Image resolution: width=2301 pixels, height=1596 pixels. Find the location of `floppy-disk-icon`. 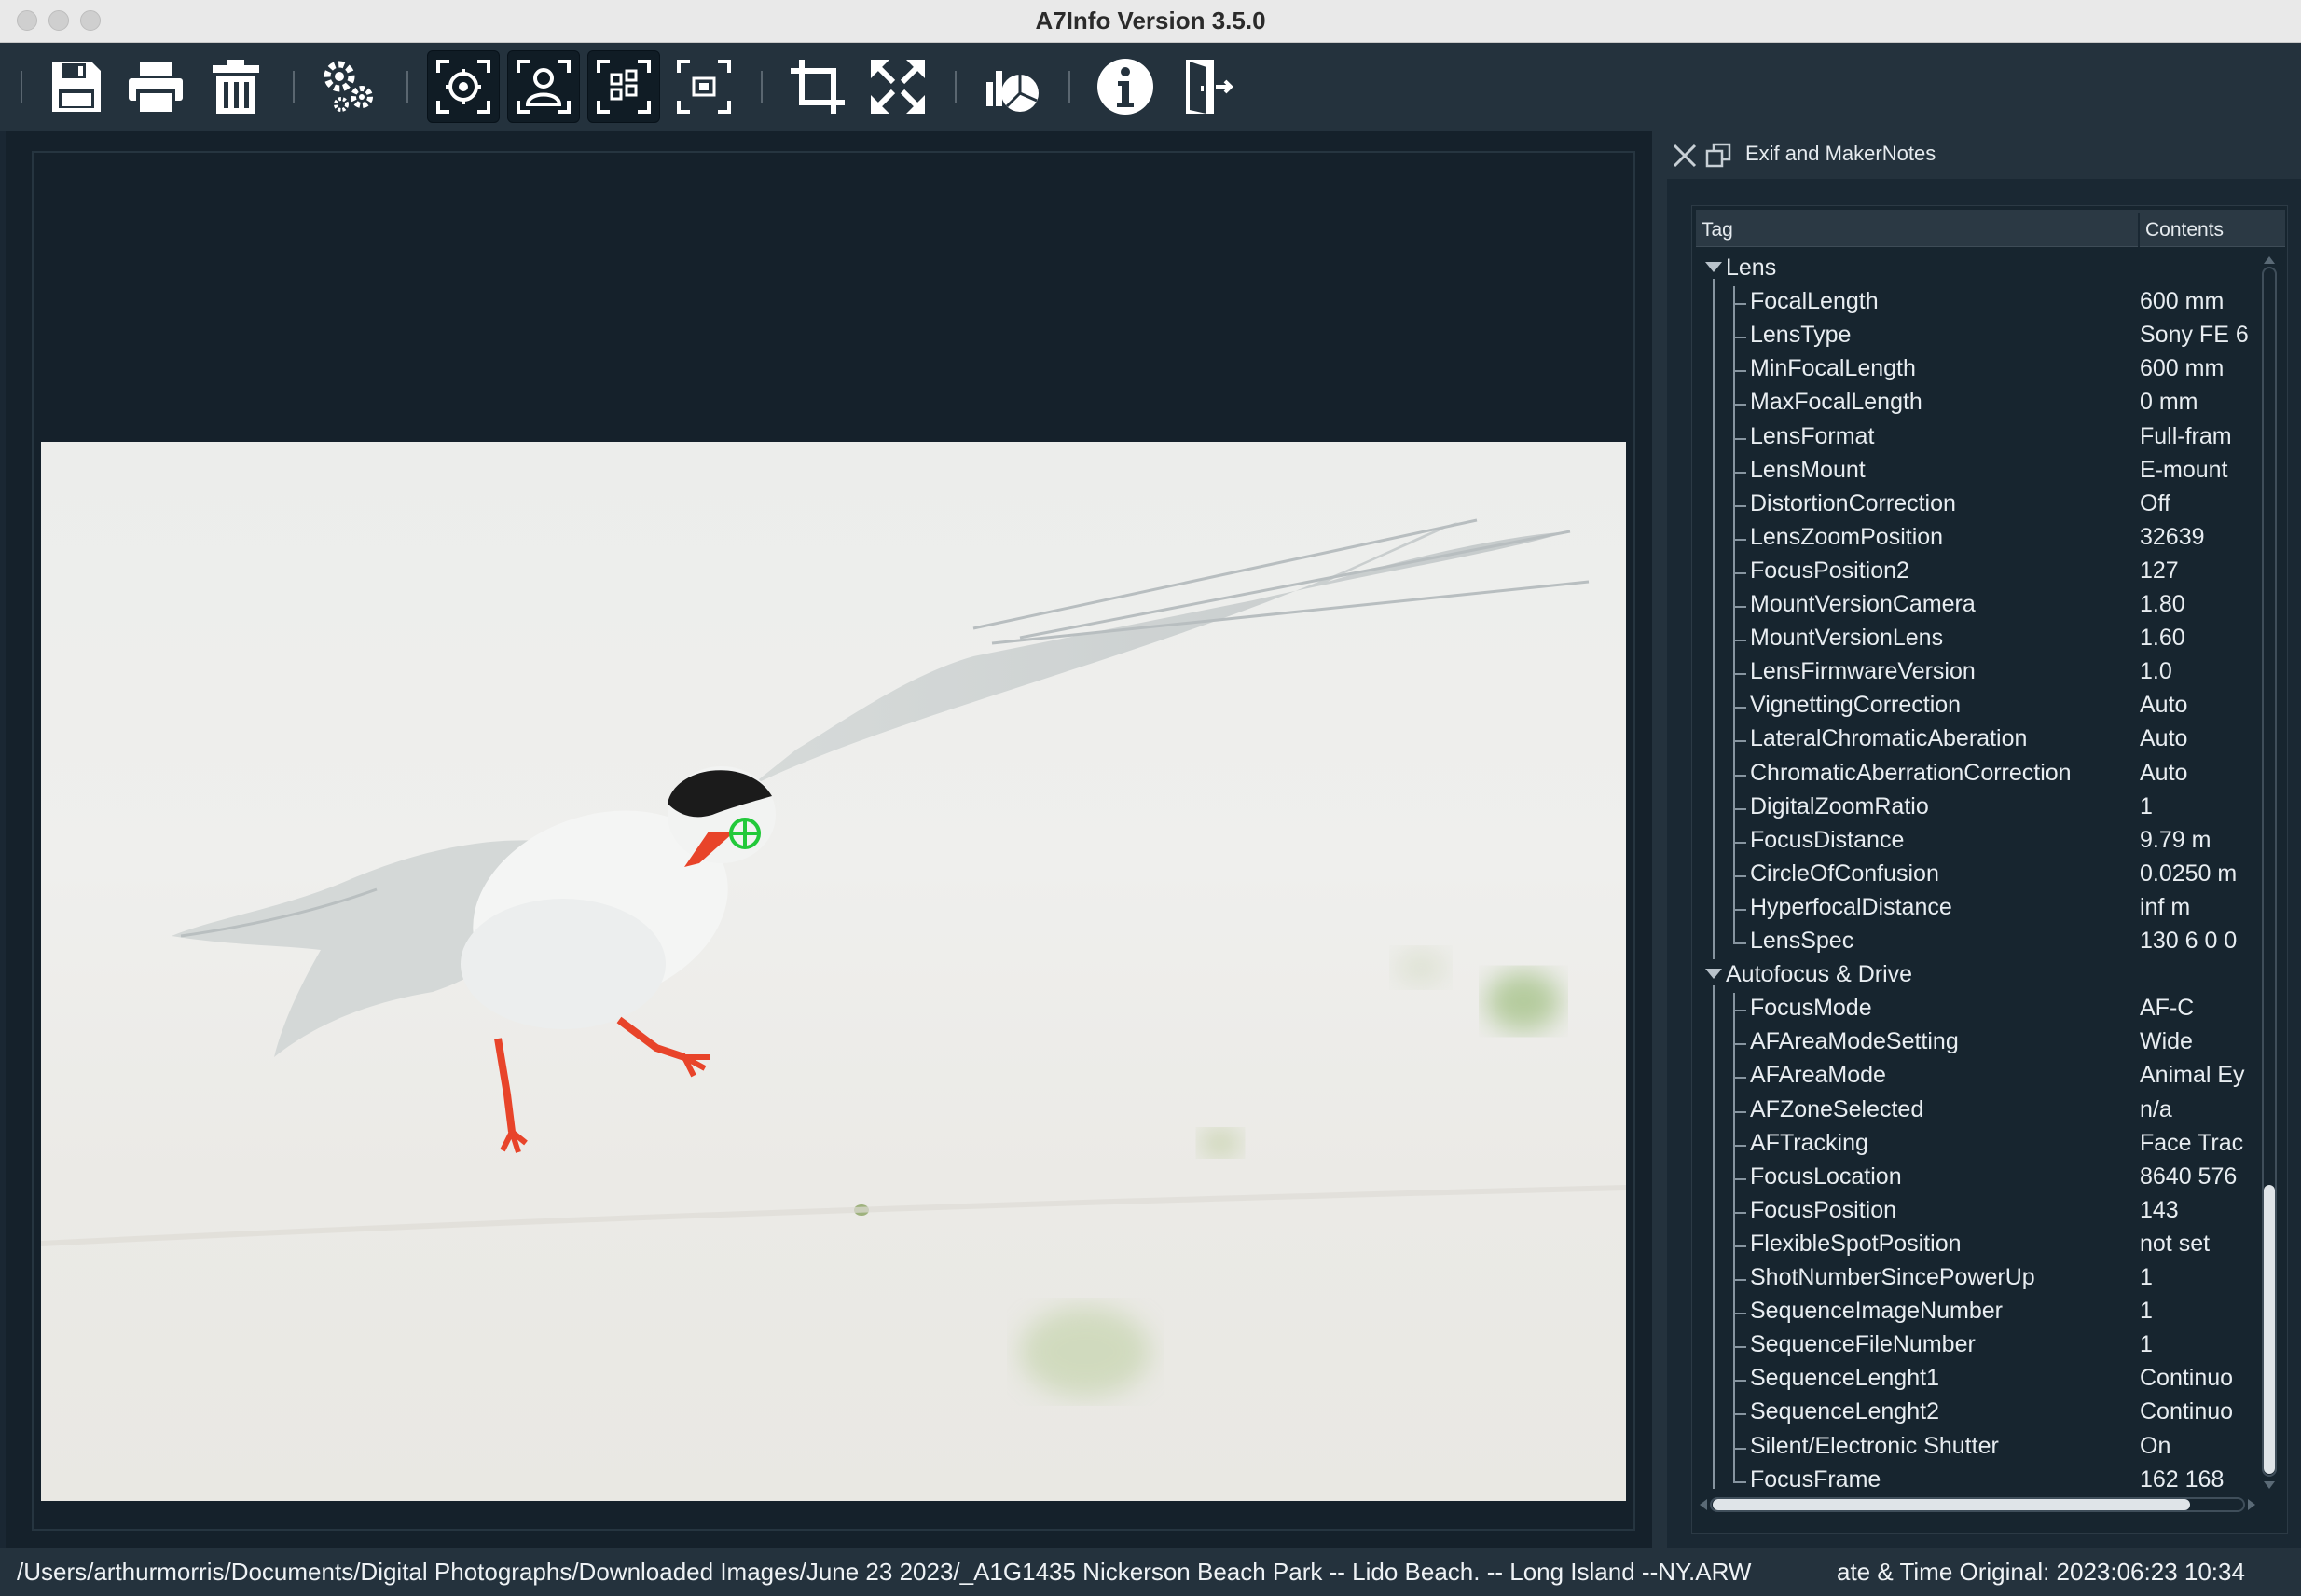

floppy-disk-icon is located at coordinates (76, 87).